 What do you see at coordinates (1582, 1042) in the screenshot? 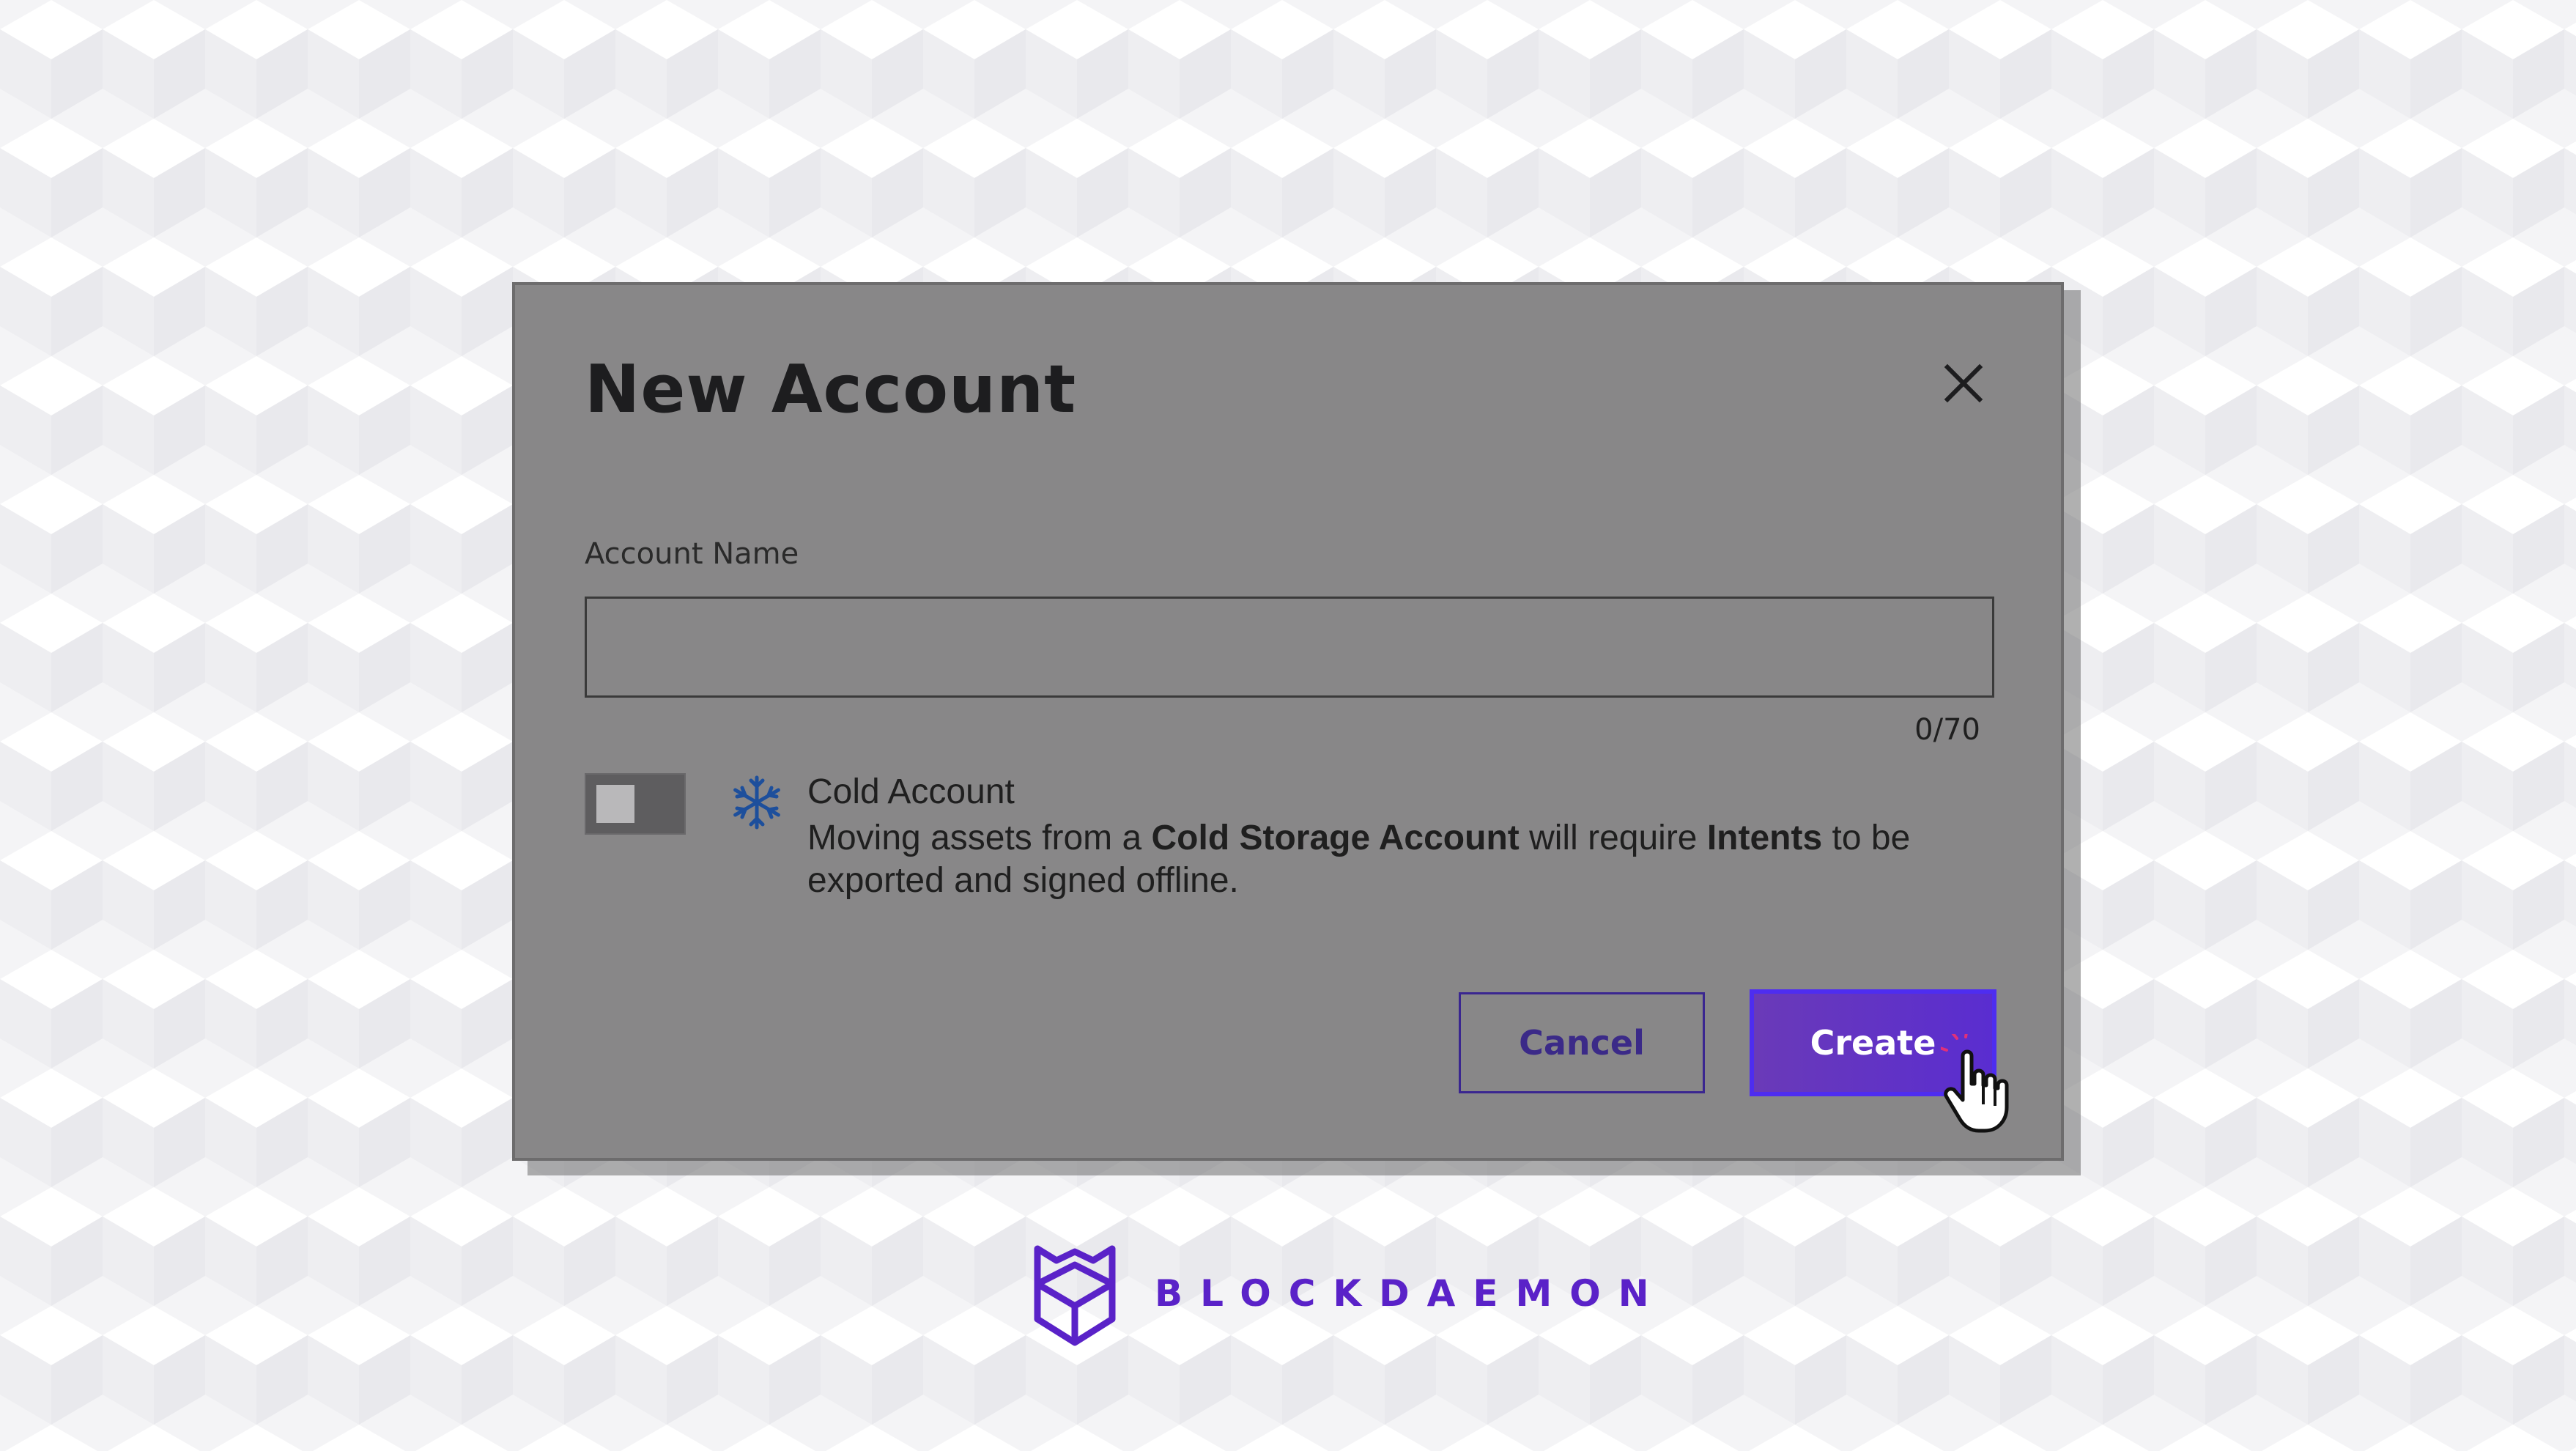
I see `cancel-button: Cancel` at bounding box center [1582, 1042].